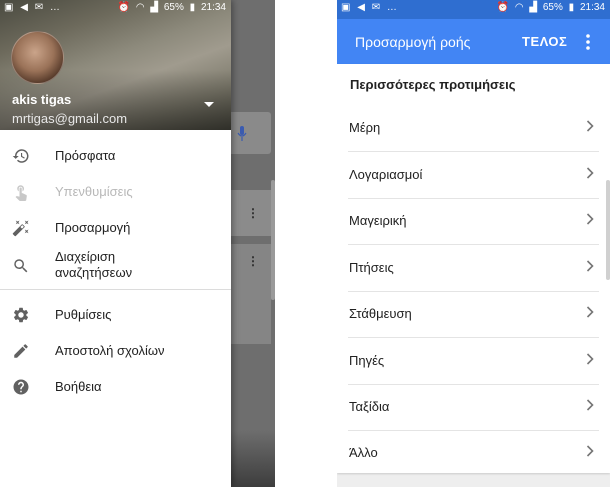  Describe the element at coordinates (70, 118) in the screenshot. I see `account-email: mrtigas@gmail.com` at that location.